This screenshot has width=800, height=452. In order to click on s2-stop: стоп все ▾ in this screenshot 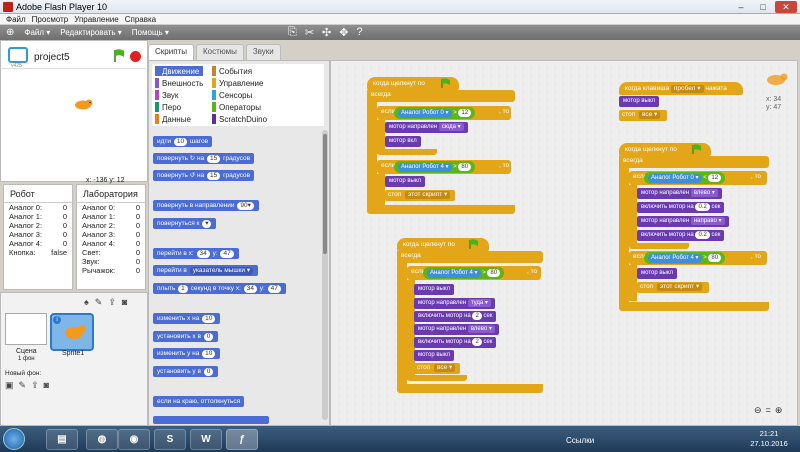, I will do `click(643, 115)`.